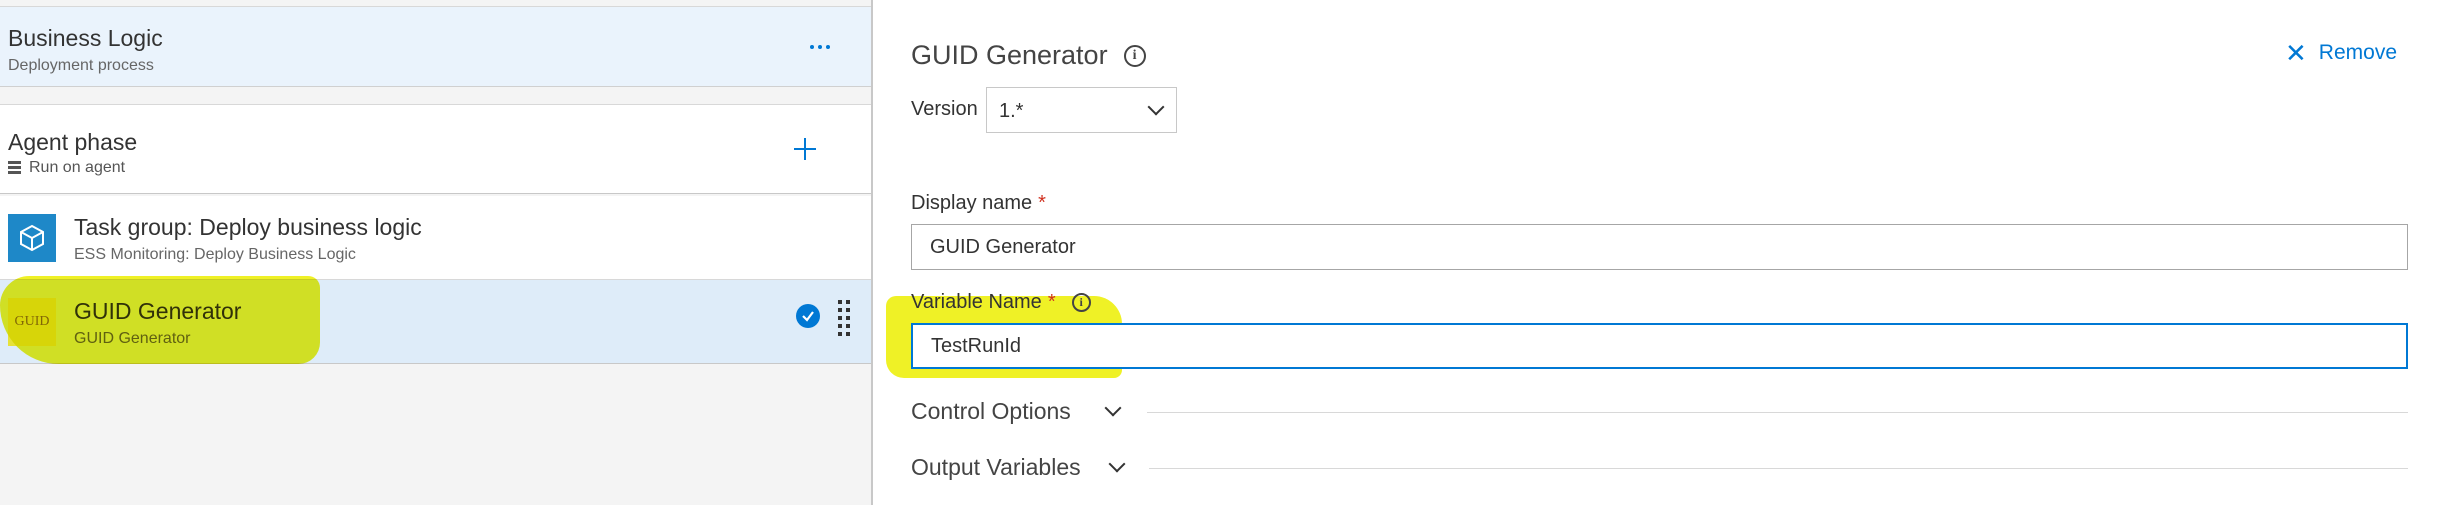 This screenshot has height=505, width=2444. I want to click on server-icon, so click(14, 168).